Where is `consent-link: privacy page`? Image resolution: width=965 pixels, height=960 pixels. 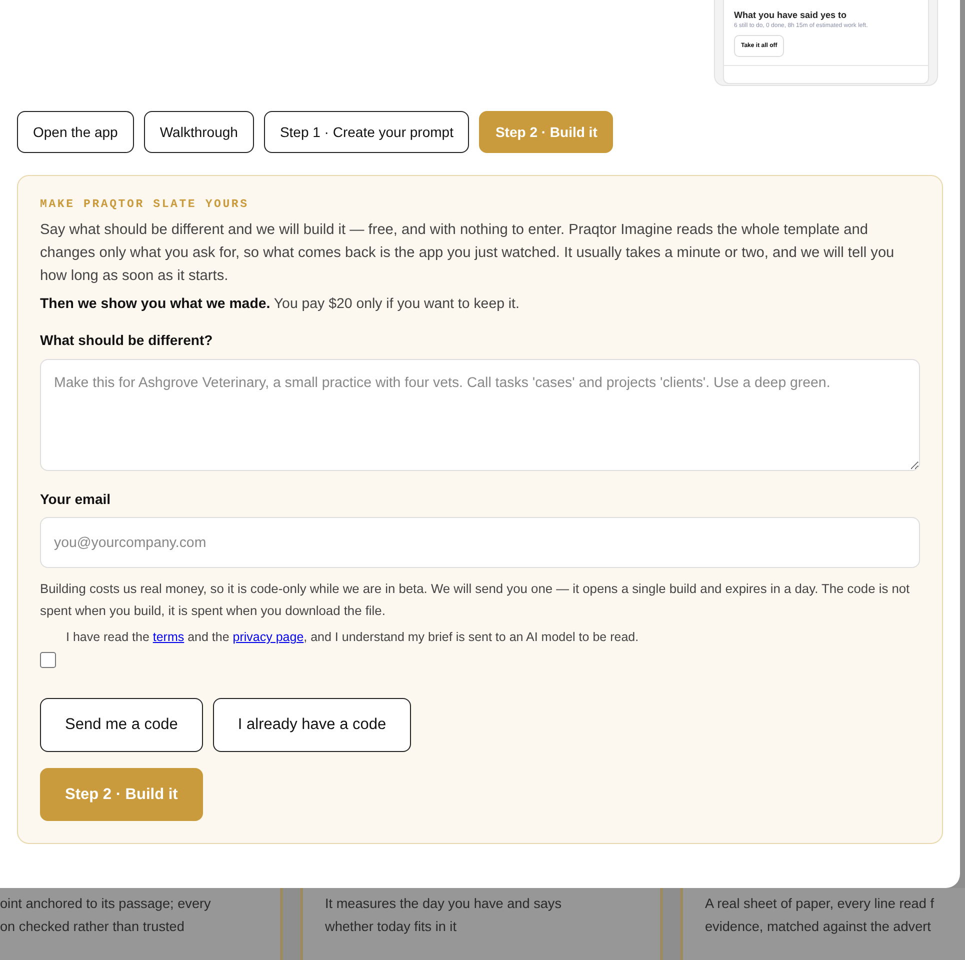 consent-link: privacy page is located at coordinates (268, 637).